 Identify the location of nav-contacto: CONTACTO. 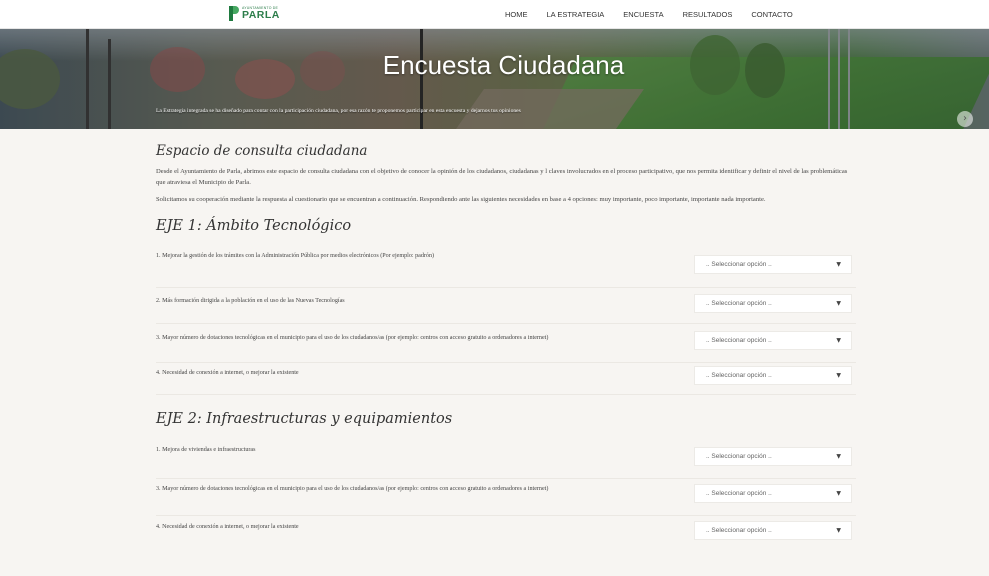
(771, 14).